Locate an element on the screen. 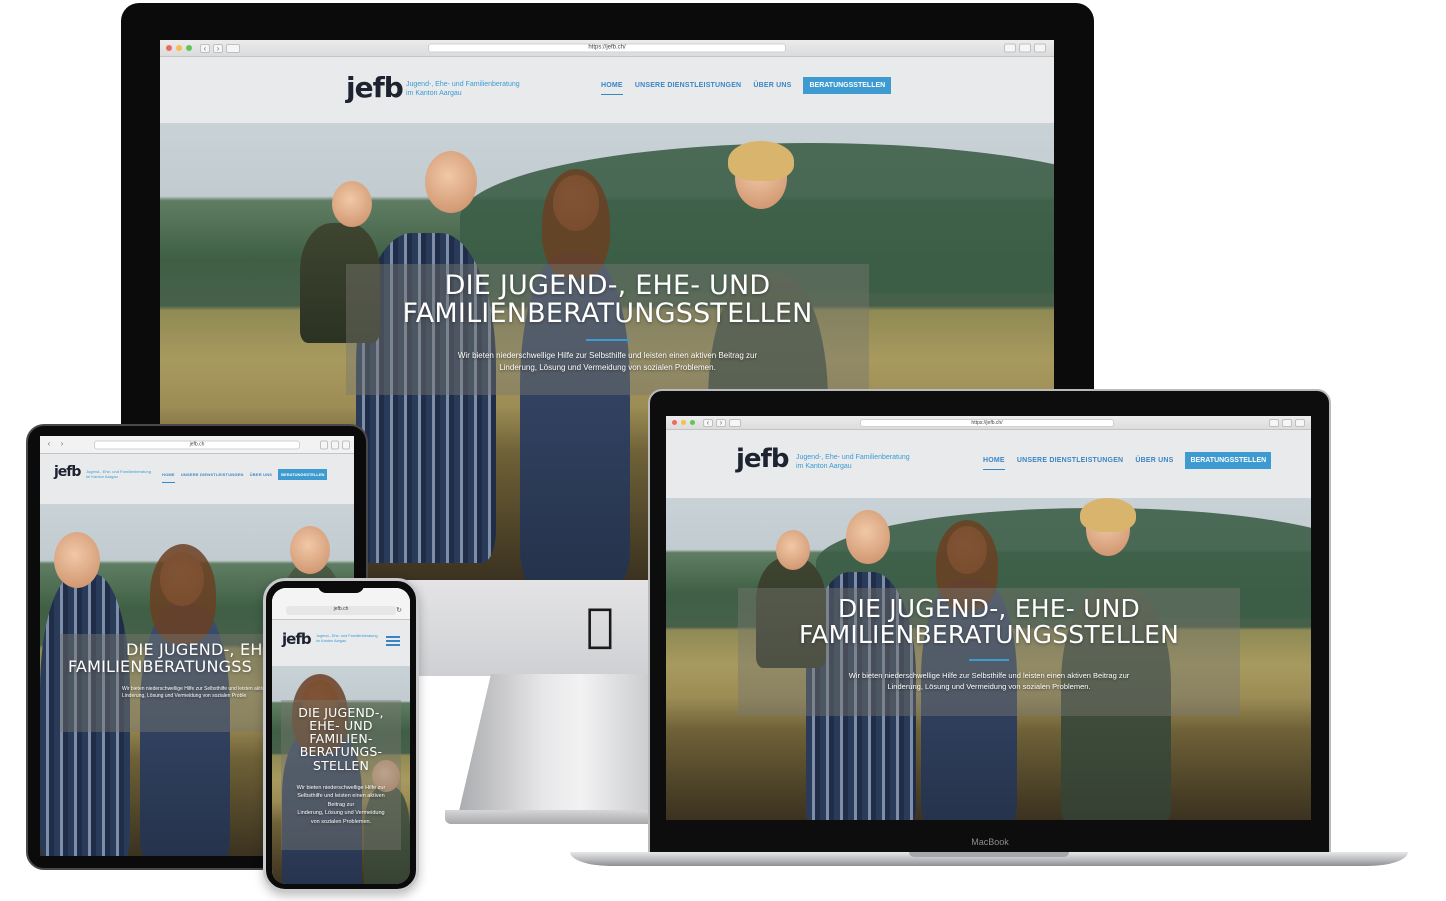  iphone-site-logo: jefb is located at coordinates (297, 639).